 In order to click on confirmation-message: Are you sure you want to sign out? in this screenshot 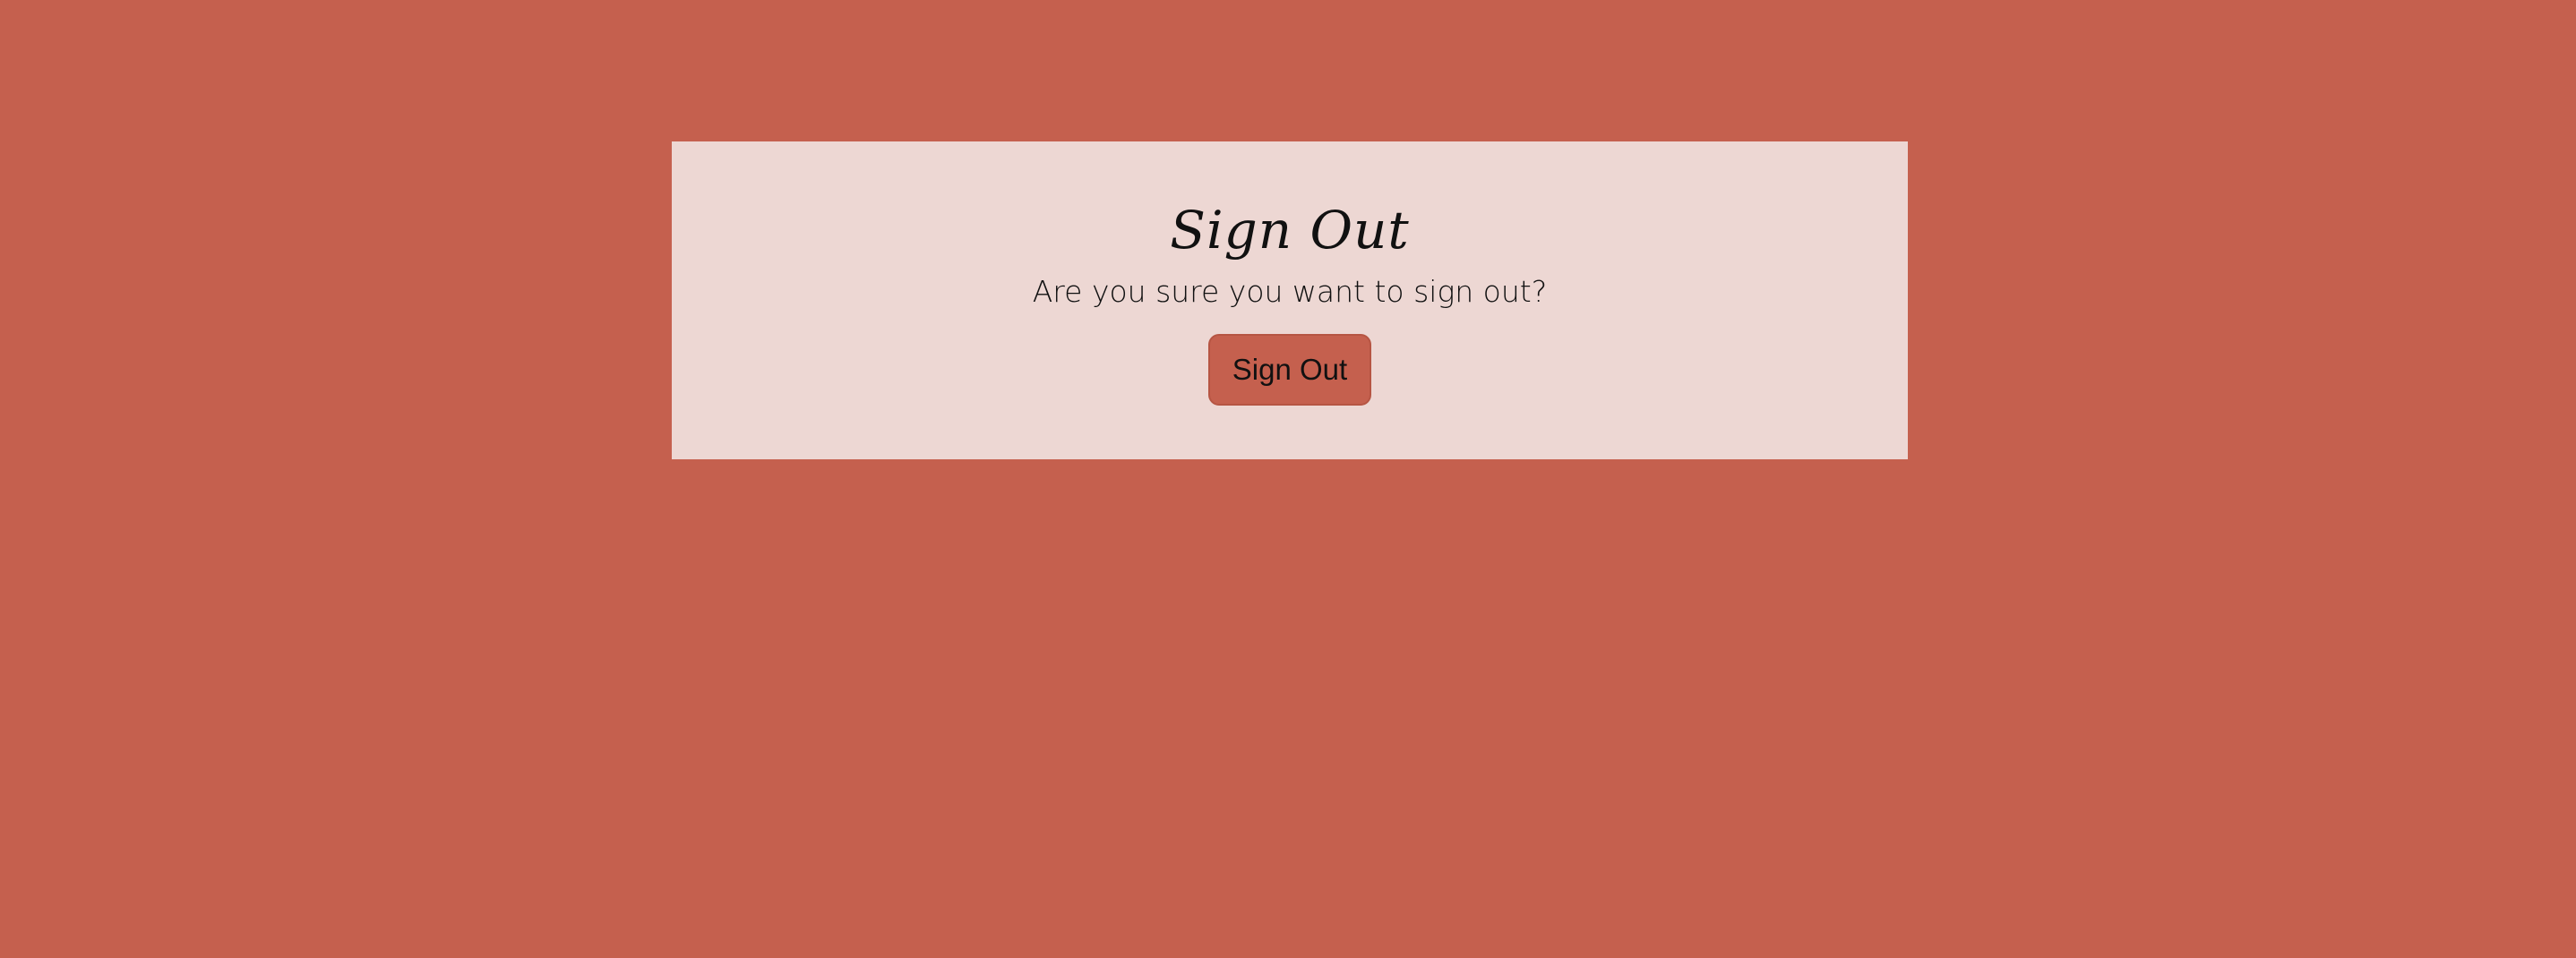, I will do `click(1290, 291)`.